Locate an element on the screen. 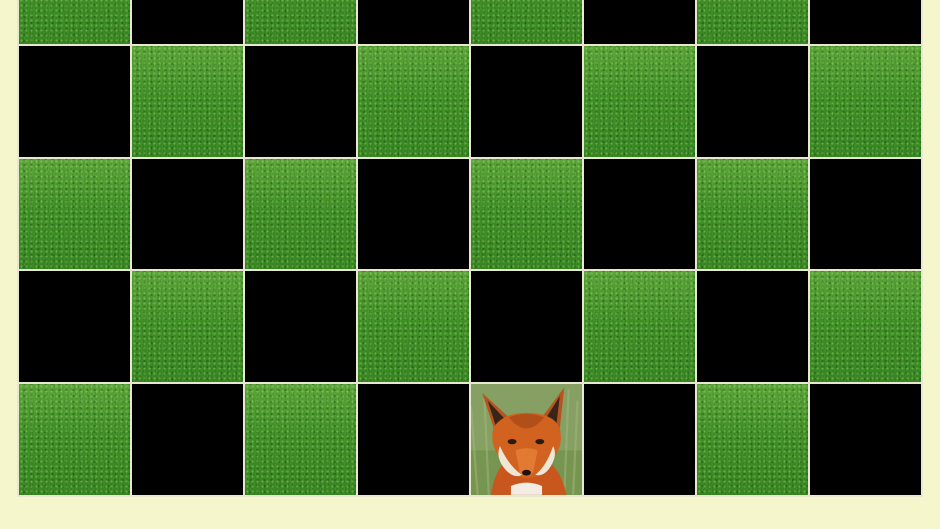 This screenshot has width=940, height=529. fox-tile is located at coordinates (526, 439).